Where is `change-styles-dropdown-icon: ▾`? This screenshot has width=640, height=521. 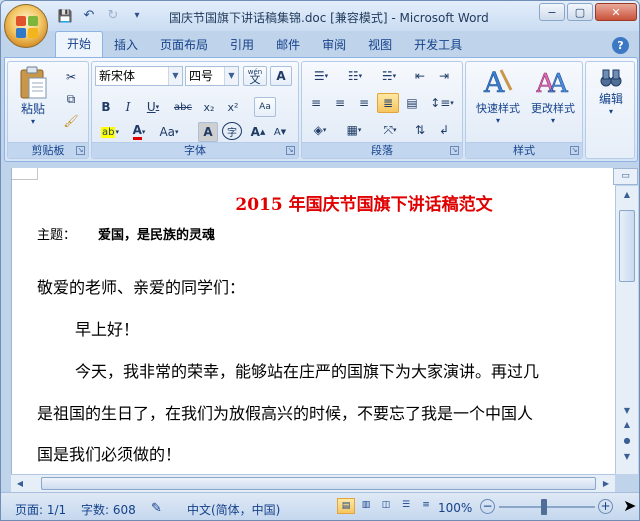 change-styles-dropdown-icon: ▾ is located at coordinates (553, 120).